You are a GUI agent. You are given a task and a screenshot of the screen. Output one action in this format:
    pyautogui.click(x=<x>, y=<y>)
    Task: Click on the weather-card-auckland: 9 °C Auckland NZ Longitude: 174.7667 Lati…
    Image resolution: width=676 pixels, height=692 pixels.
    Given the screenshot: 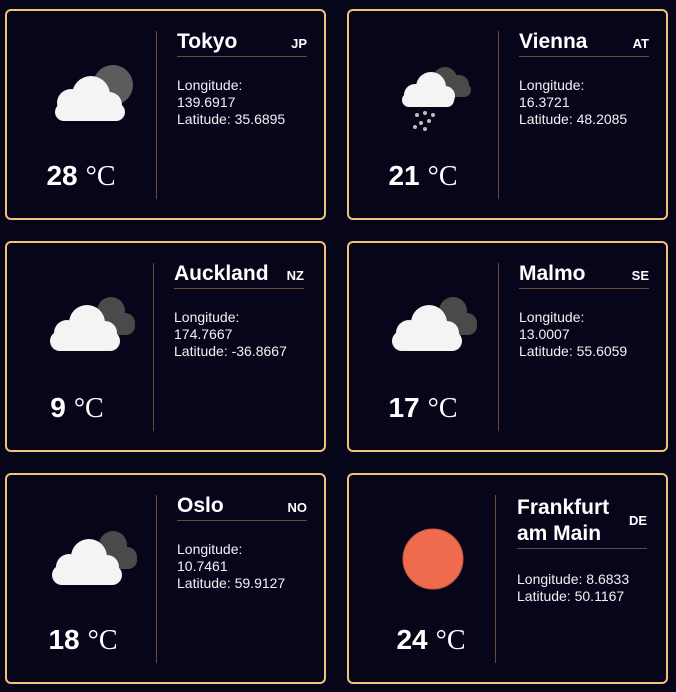 What is the action you would take?
    pyautogui.click(x=165, y=346)
    